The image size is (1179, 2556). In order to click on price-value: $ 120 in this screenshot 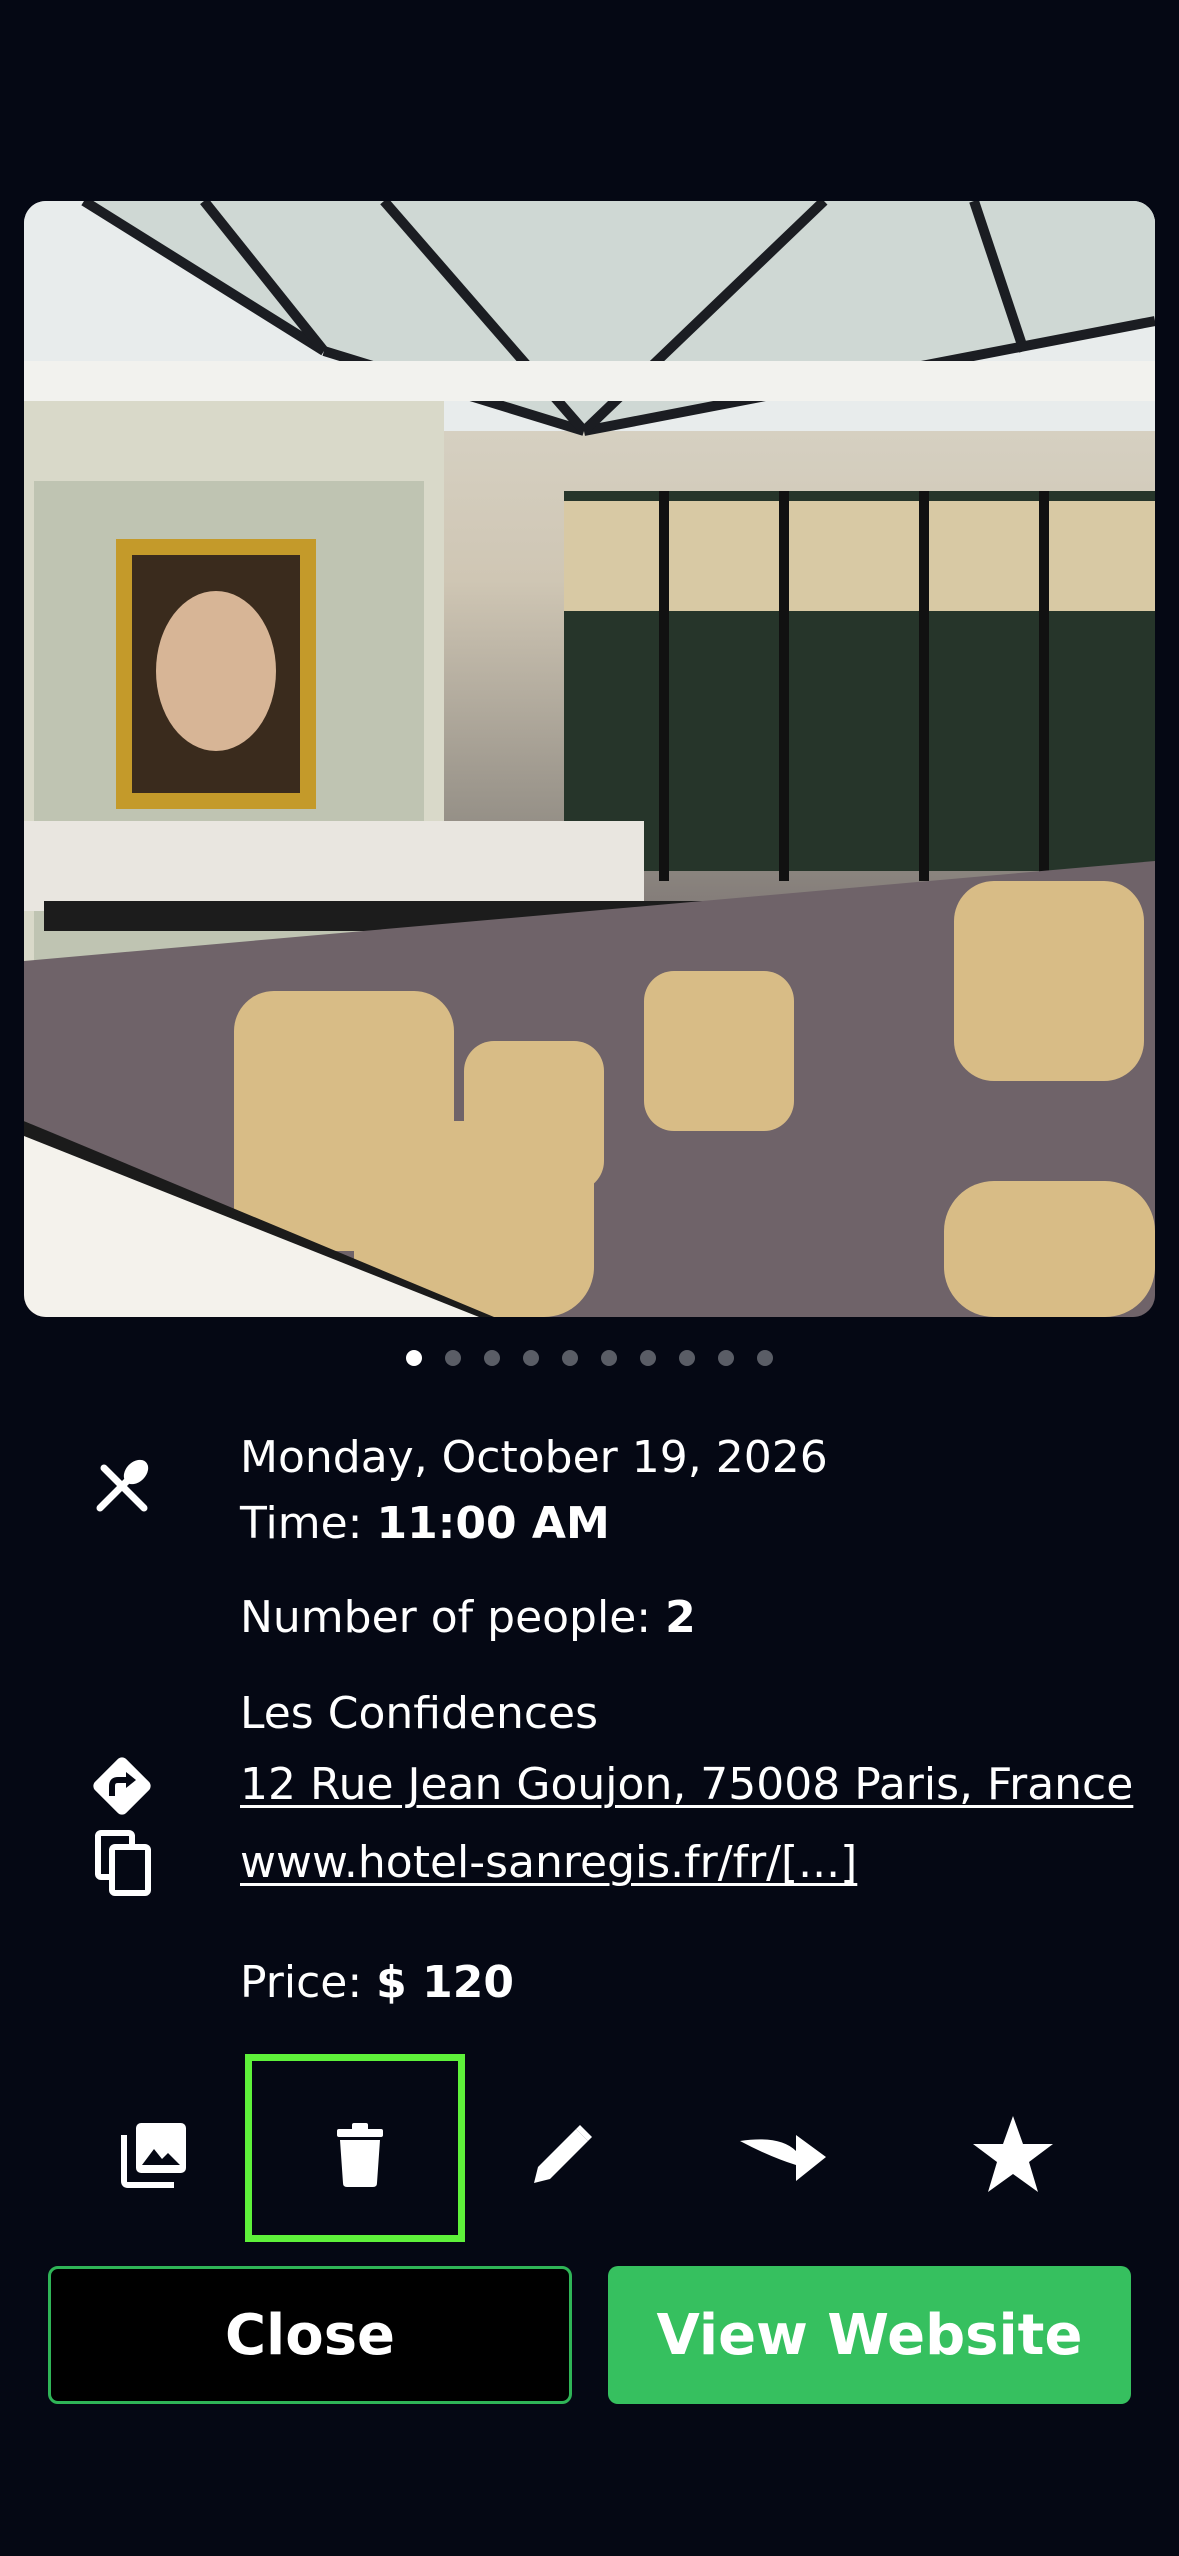, I will do `click(445, 1982)`.